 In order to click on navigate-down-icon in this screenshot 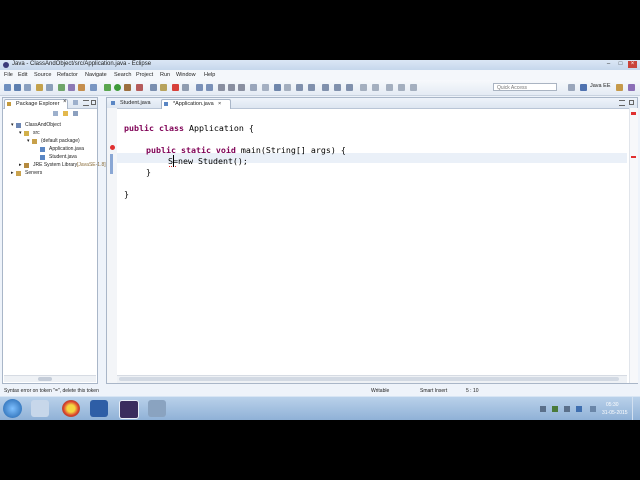, I will do `click(375, 87)`.